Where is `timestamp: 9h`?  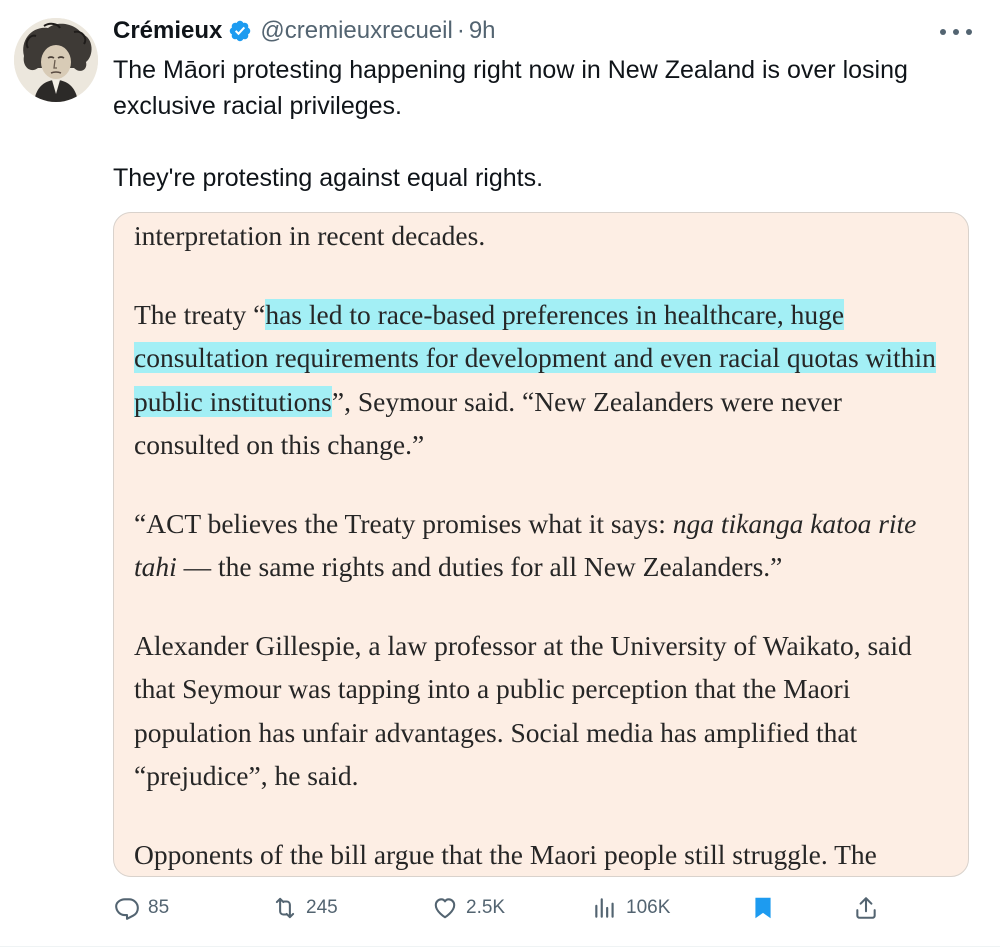 timestamp: 9h is located at coordinates (482, 31).